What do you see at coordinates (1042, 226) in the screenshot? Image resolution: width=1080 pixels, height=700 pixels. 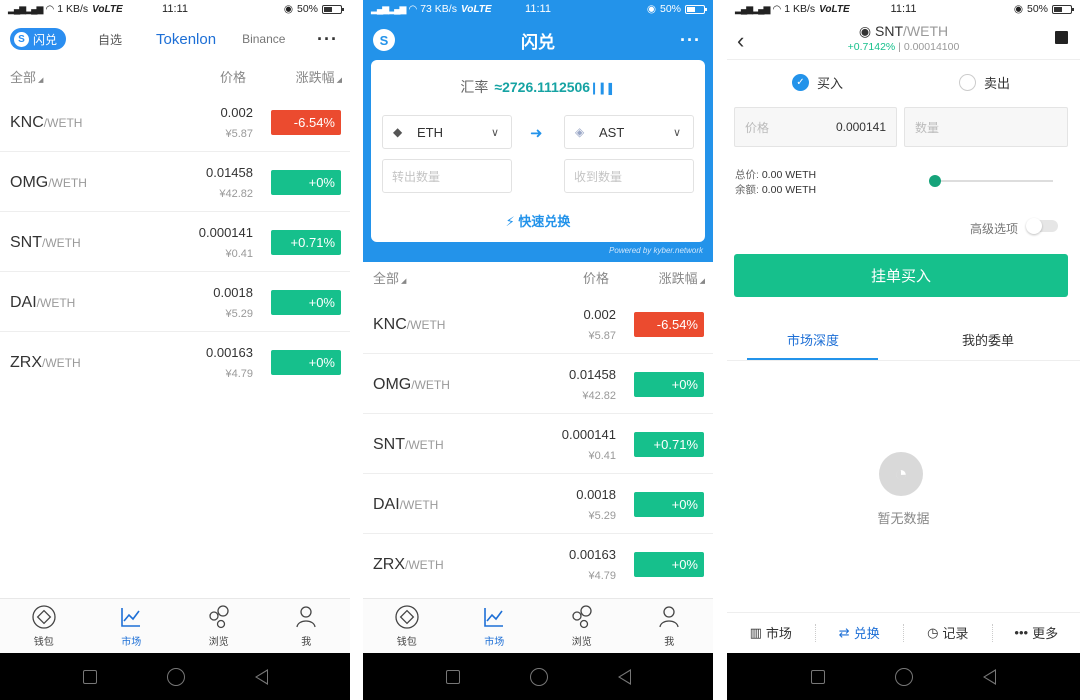 I see `advanced-options-toggle` at bounding box center [1042, 226].